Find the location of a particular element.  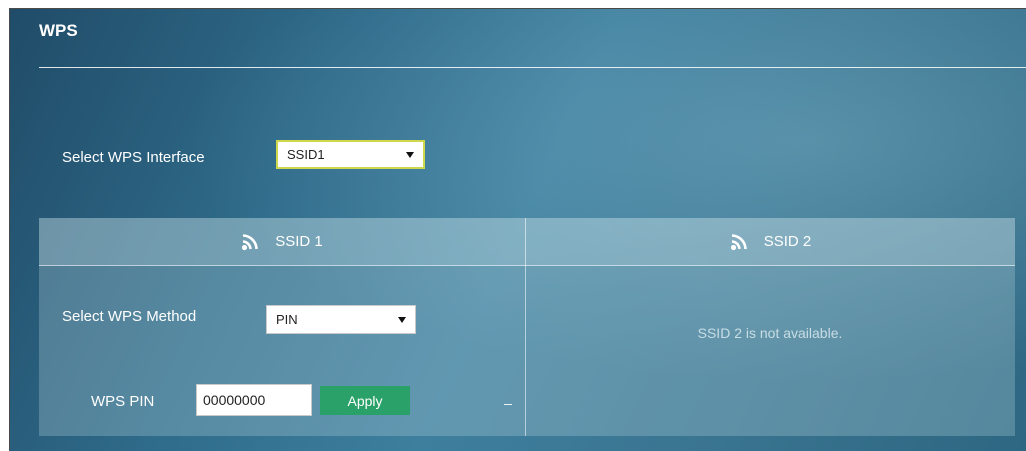

wps-method-select: PIN is located at coordinates (341, 319).